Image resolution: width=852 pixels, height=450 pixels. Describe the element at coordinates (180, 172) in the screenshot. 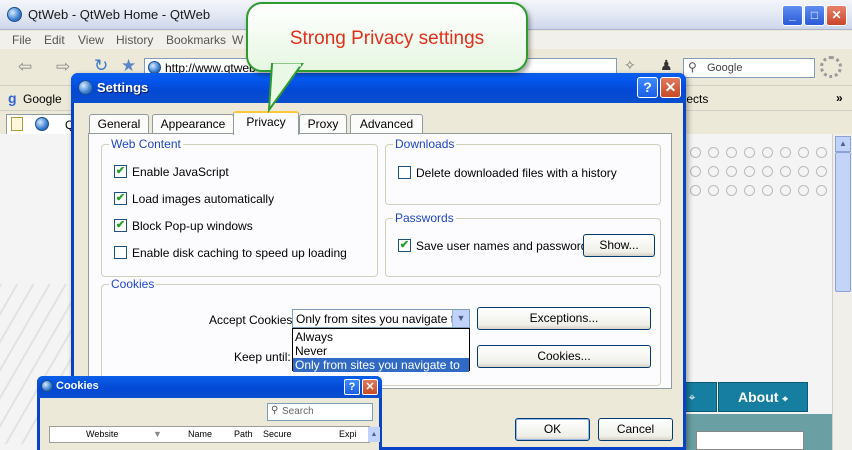

I see `enable-javascript-label: Enable JavaScript` at that location.